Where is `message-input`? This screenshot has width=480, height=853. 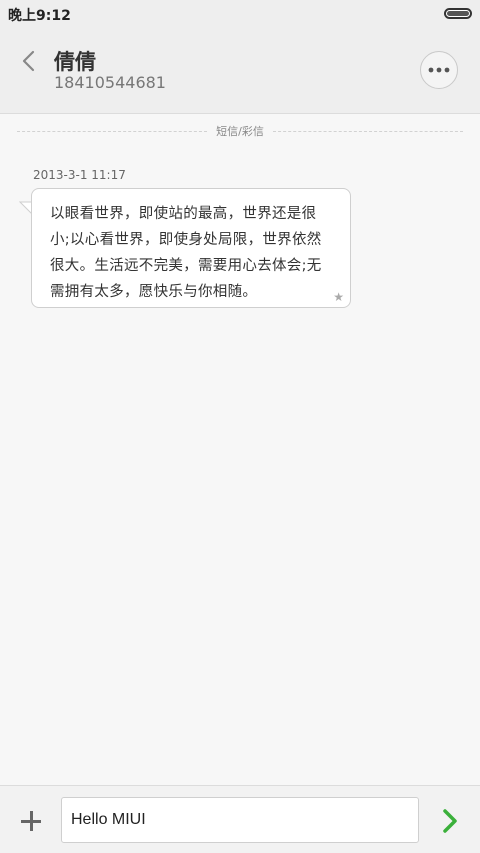 message-input is located at coordinates (240, 820).